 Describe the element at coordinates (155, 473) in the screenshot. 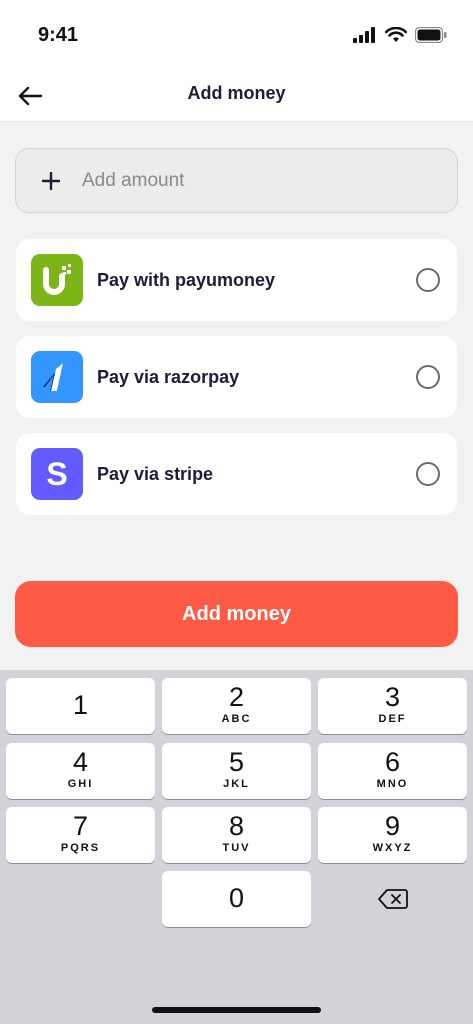

I see `payment-option-label: Pay via stripe` at that location.